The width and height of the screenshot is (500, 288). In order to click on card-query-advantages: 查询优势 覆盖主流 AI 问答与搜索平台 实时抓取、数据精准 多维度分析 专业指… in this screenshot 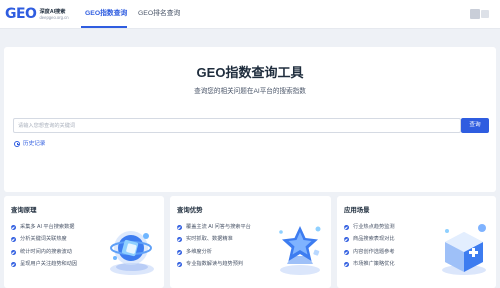, I will do `click(250, 242)`.